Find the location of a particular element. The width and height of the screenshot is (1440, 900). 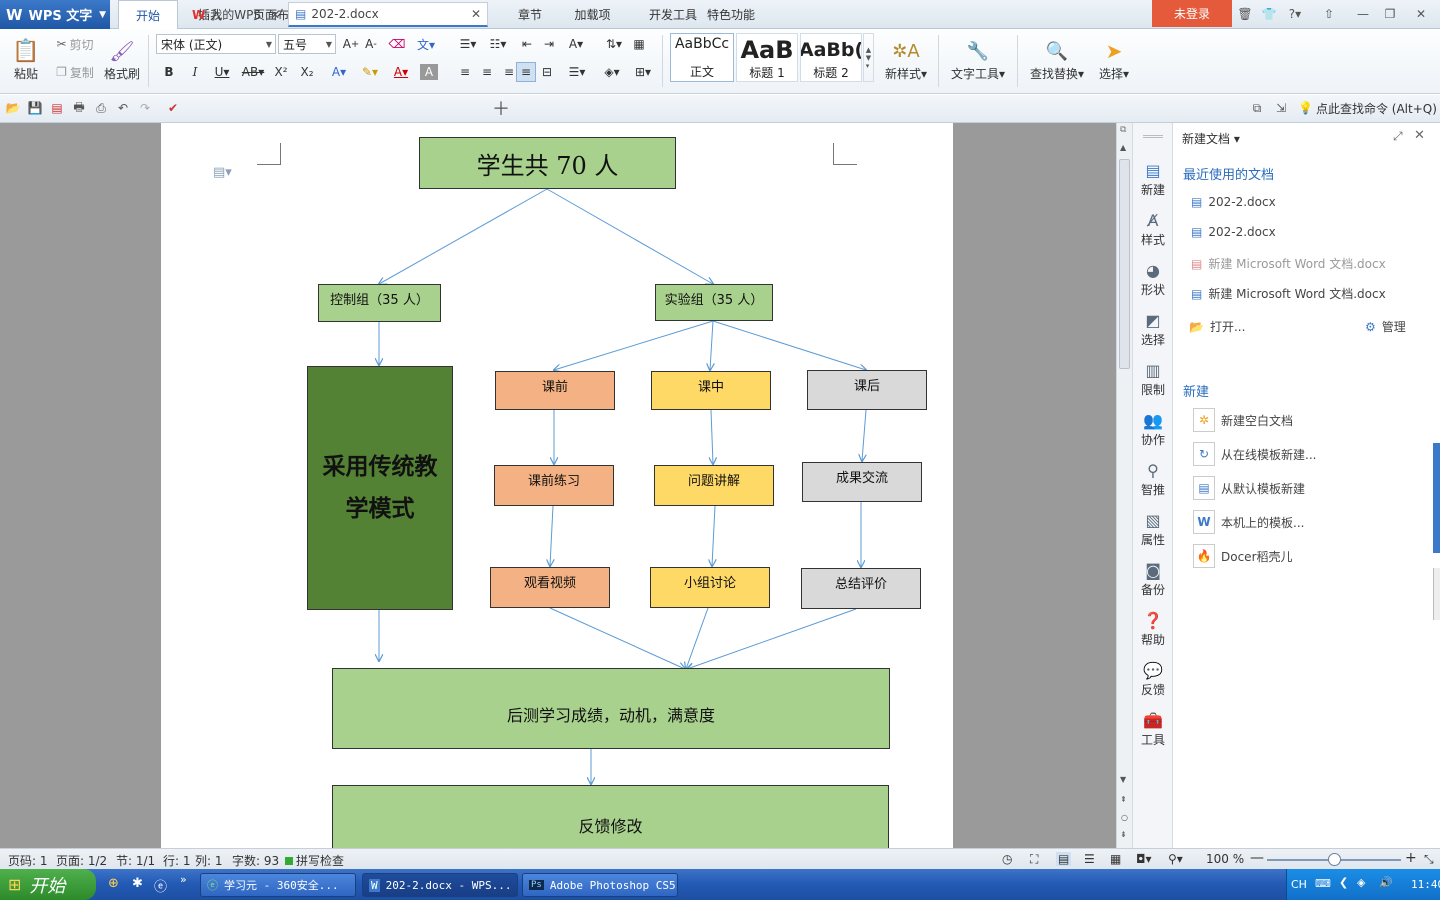

zoom-level: 100 % is located at coordinates (1225, 859).